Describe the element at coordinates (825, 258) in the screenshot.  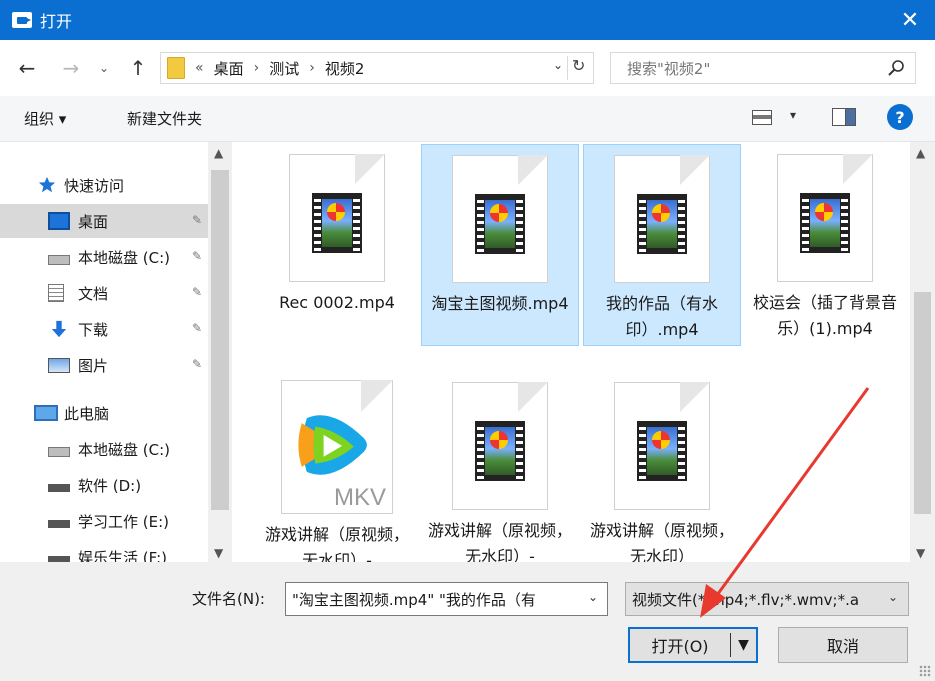
I see `file-item: 校运会（插了背景音乐）(1).mp4` at that location.